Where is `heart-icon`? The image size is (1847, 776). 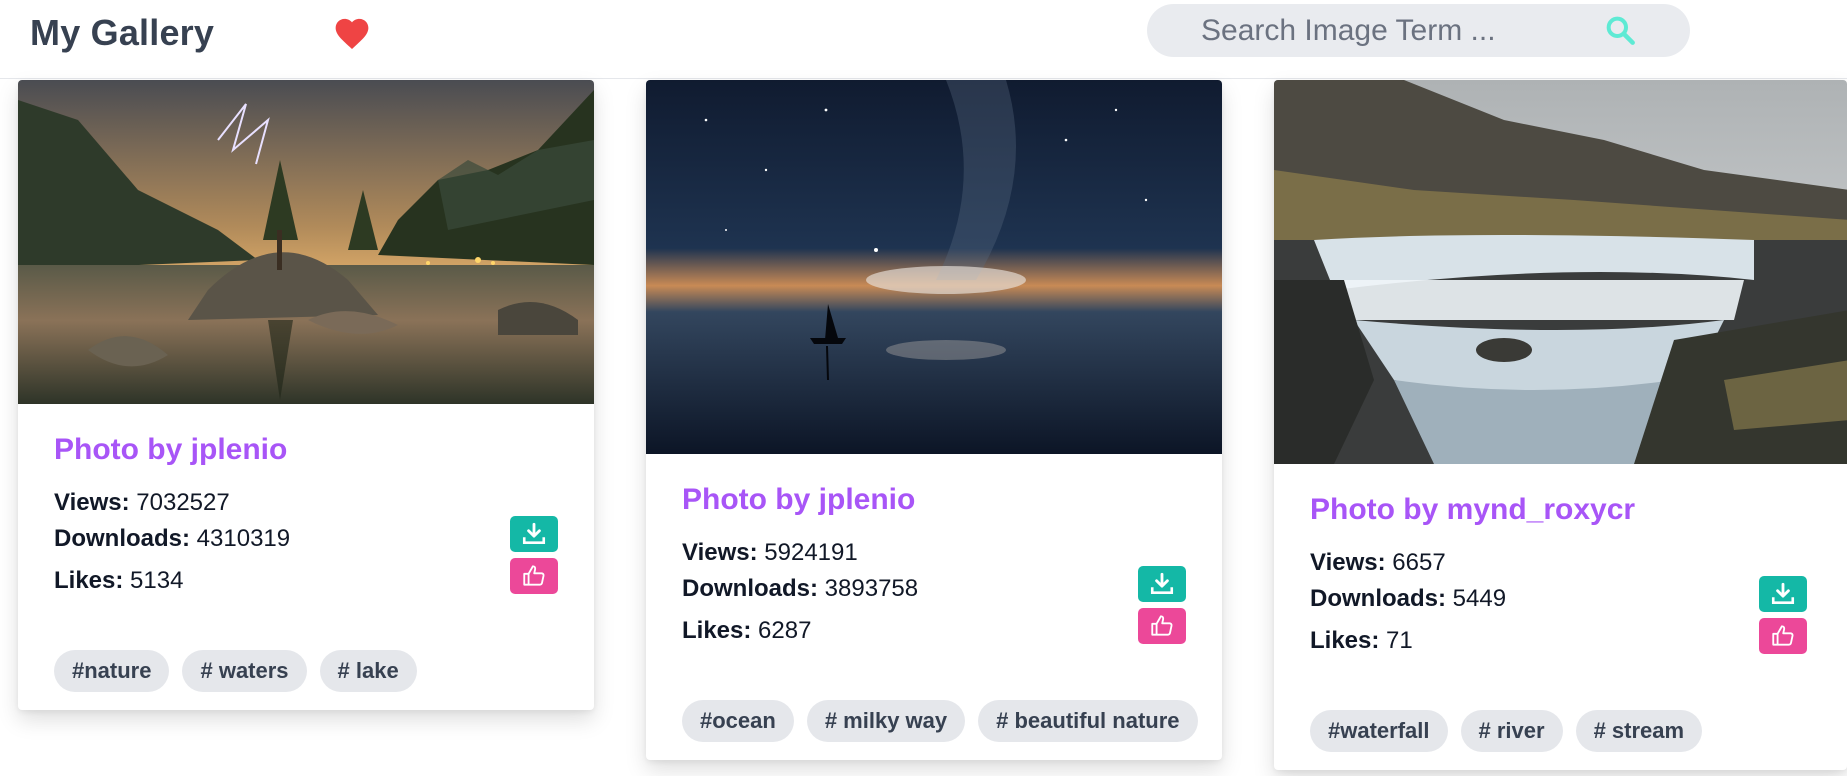
heart-icon is located at coordinates (352, 32).